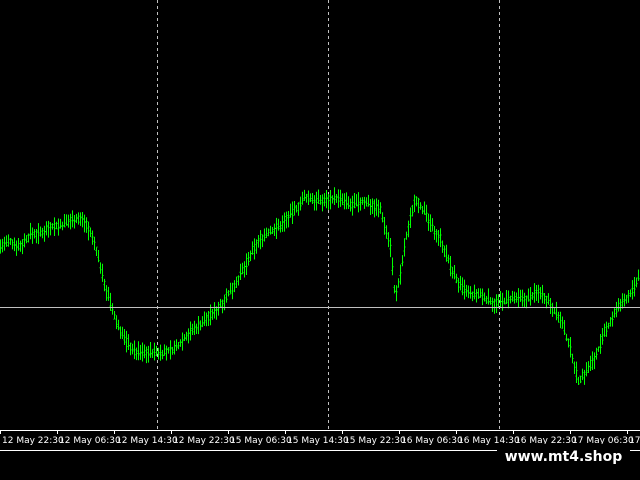 Image resolution: width=640 pixels, height=480 pixels. What do you see at coordinates (634, 441) in the screenshot?
I see `x-tick-label: 17 May 14:30` at bounding box center [634, 441].